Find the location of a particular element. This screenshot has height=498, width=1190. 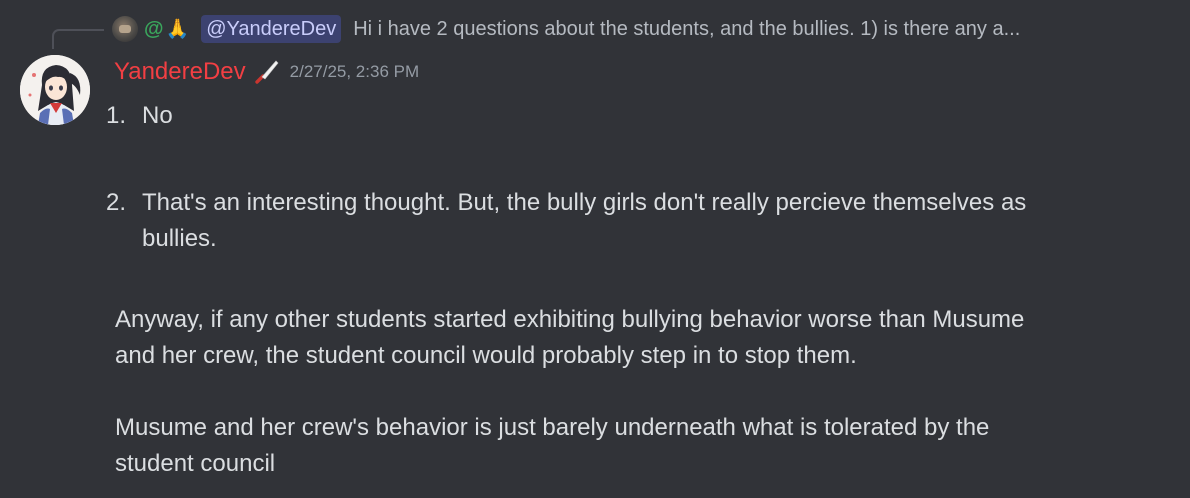

replied-user-avatar is located at coordinates (125, 29).